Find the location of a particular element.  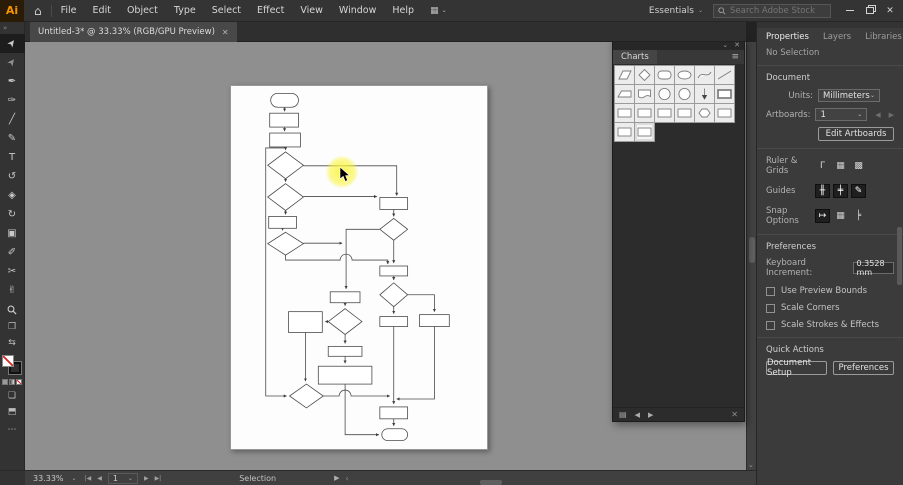

smart-guides-icon: ✎ is located at coordinates (858, 191).